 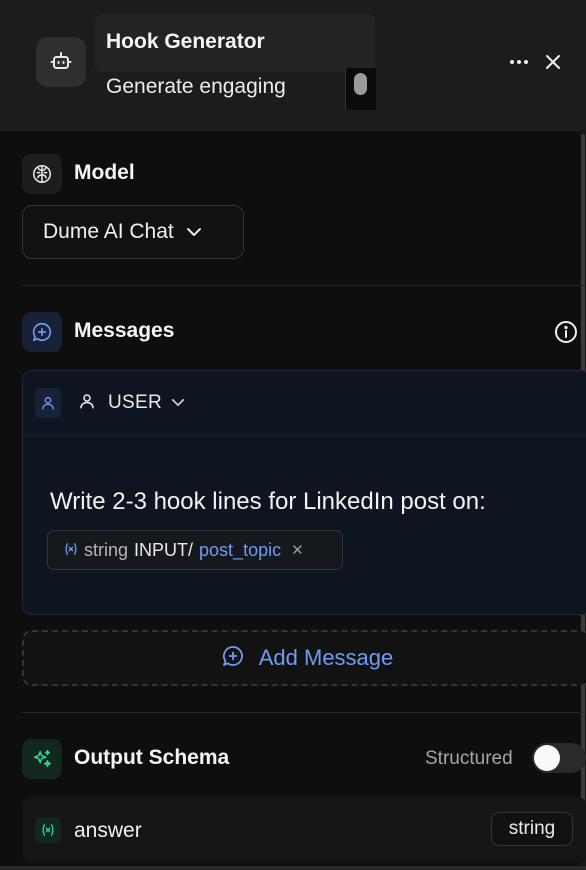 I want to click on schema-field-name: answer, so click(x=108, y=831).